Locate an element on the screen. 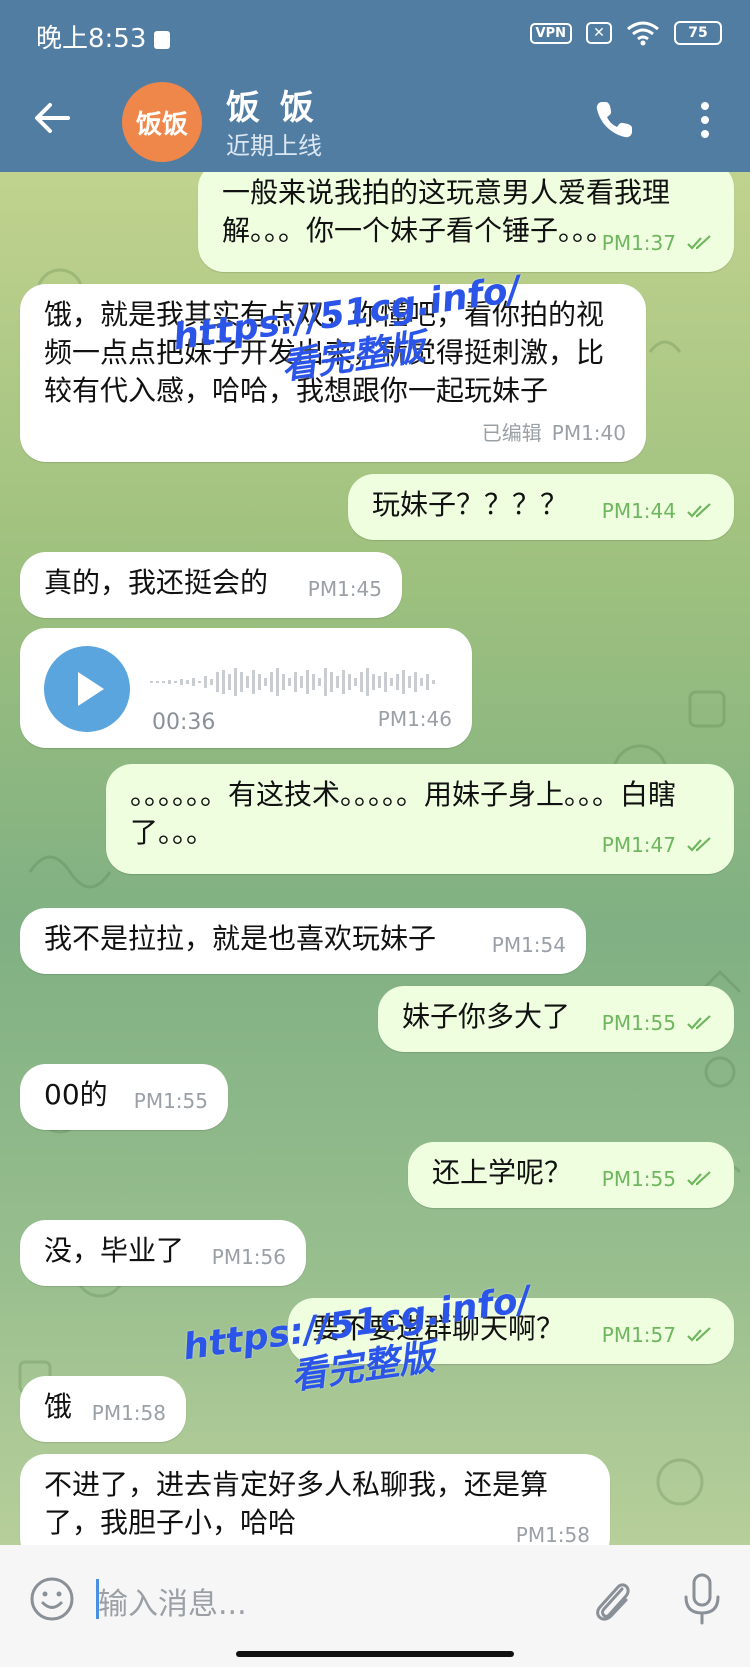  message-meta: PM1:45 is located at coordinates (345, 589).